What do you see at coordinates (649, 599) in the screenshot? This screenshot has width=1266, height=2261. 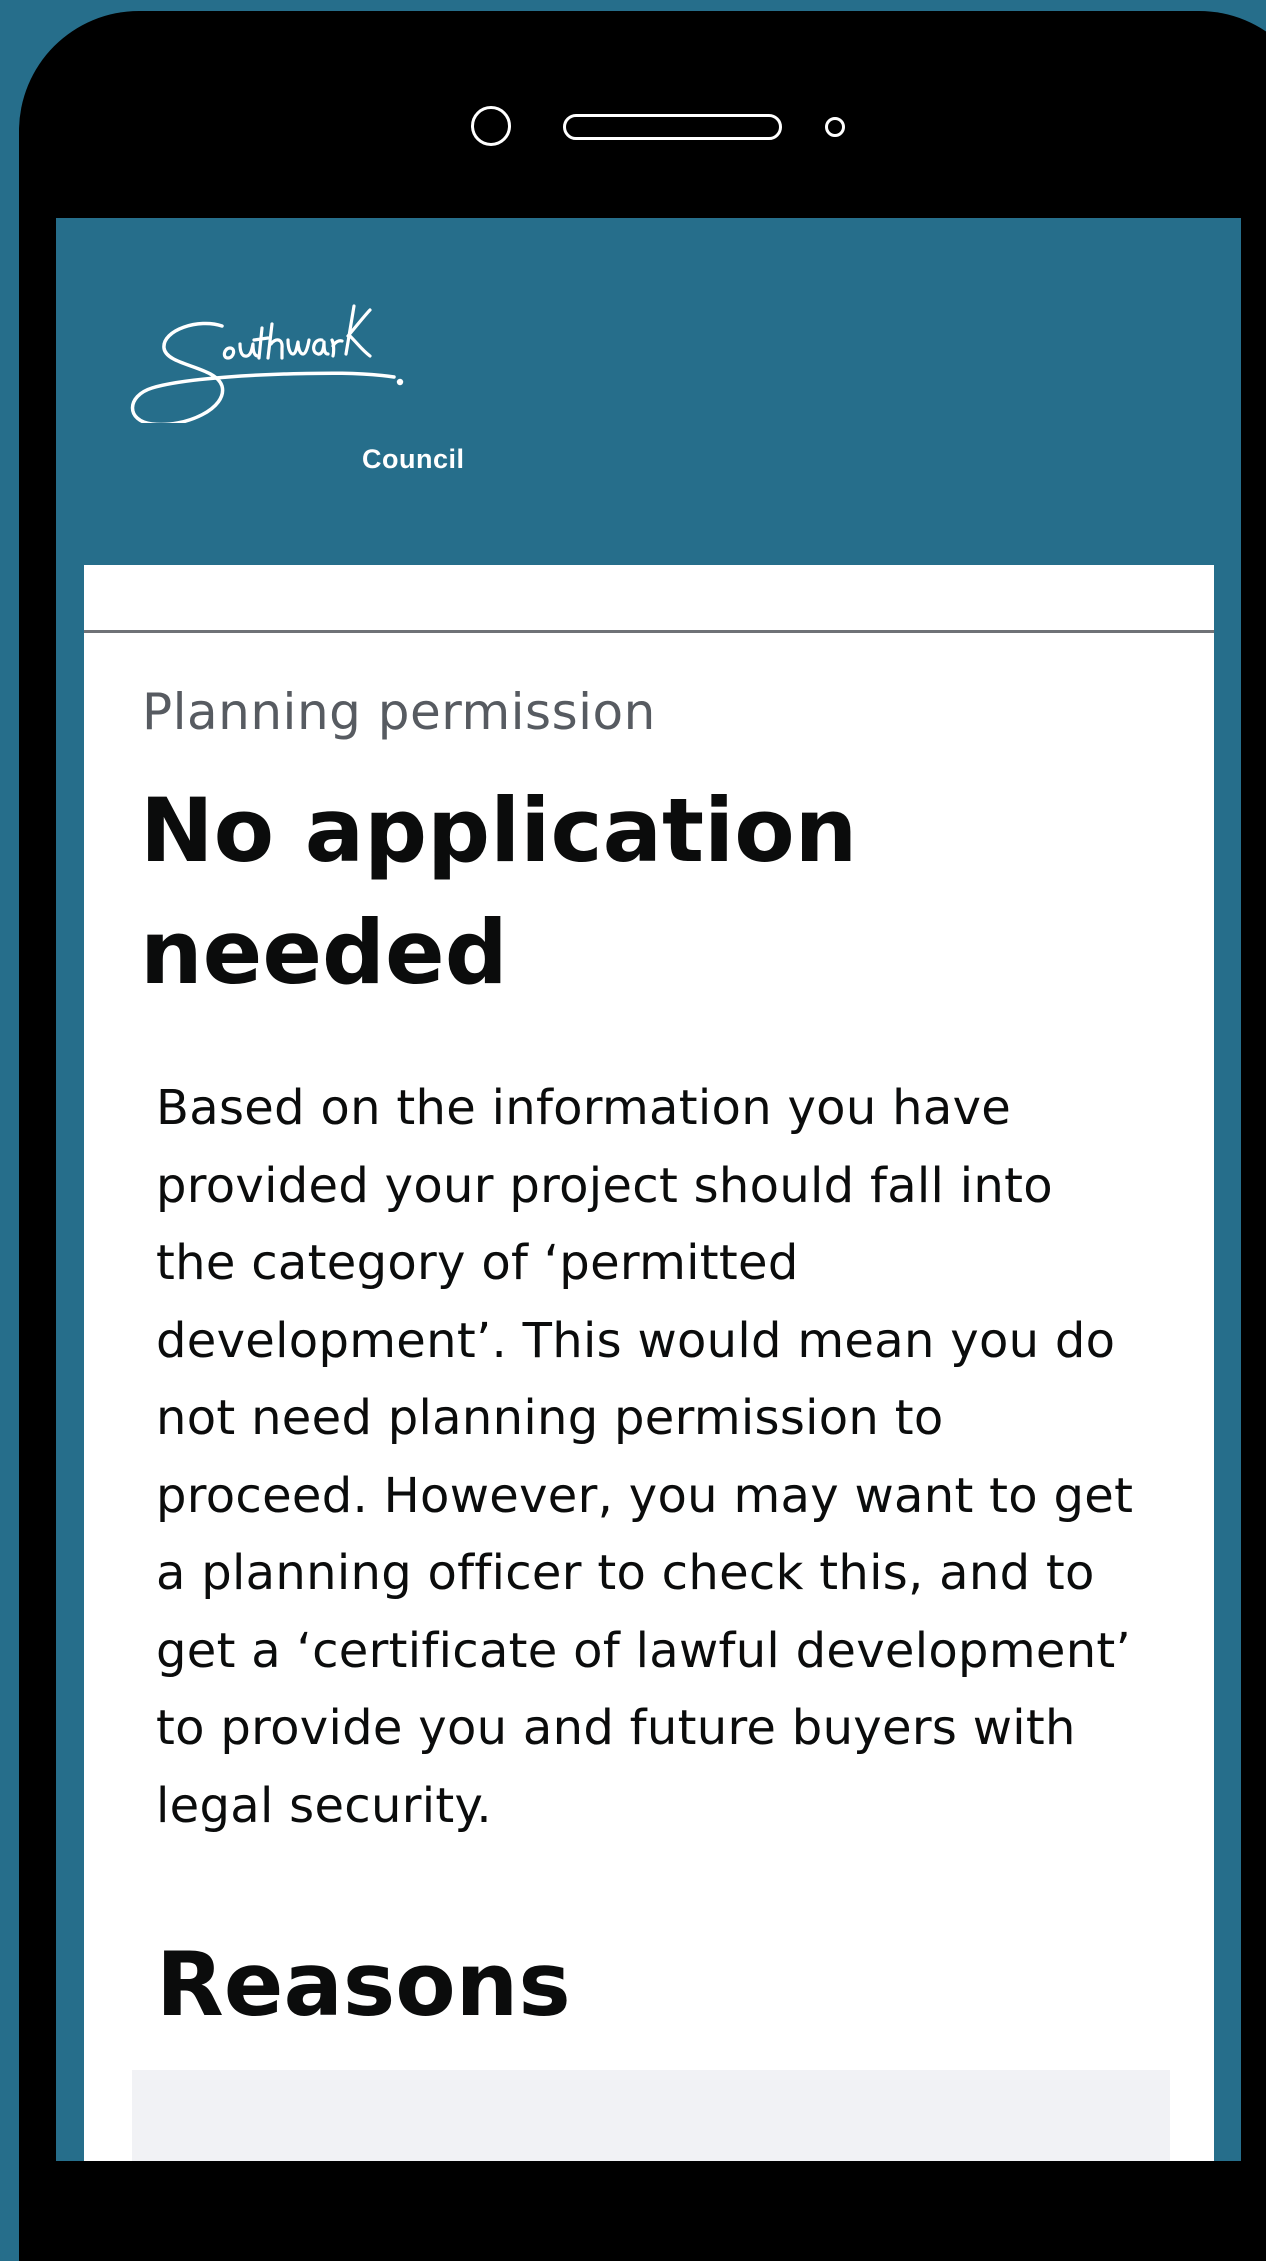 I see `card-header-bar` at bounding box center [649, 599].